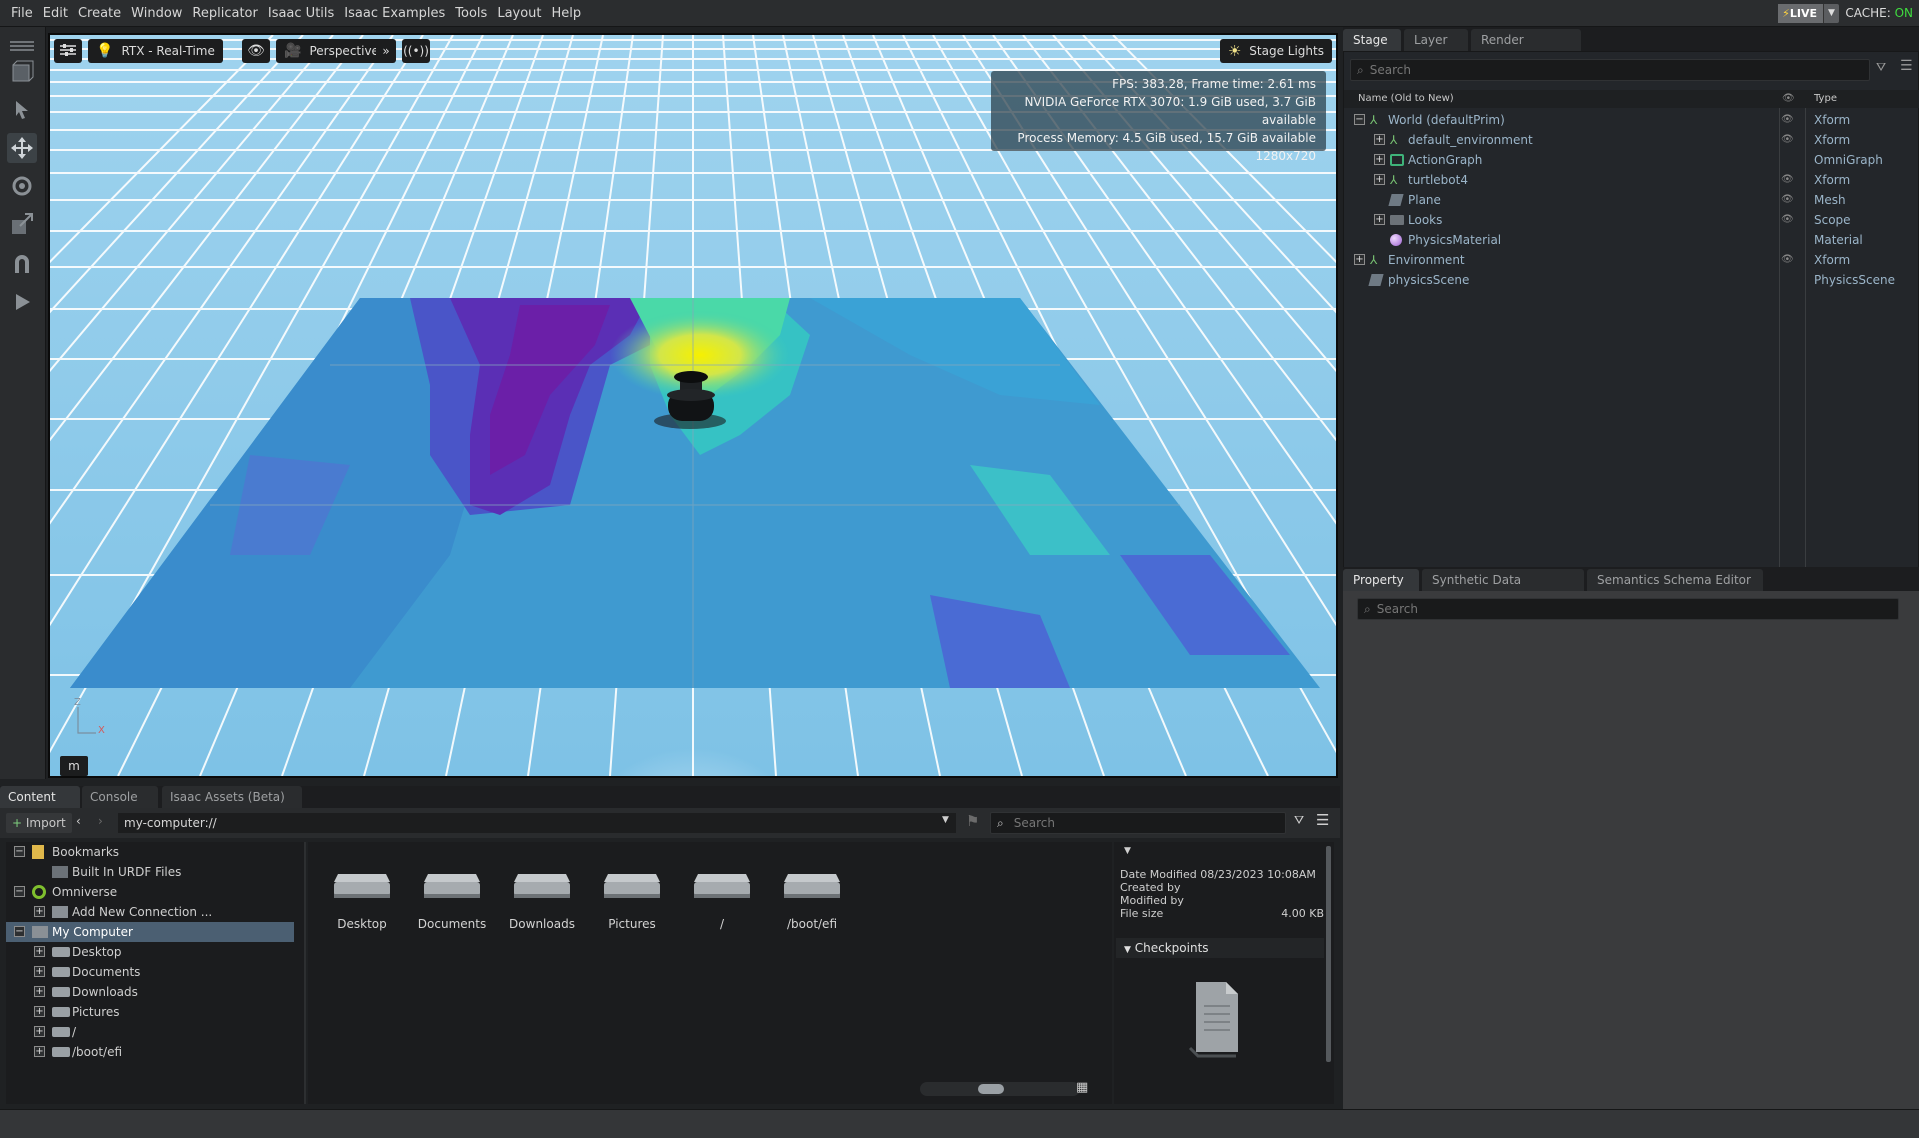 The height and width of the screenshot is (1138, 1919). I want to click on details-scrollbar, so click(1328, 954).